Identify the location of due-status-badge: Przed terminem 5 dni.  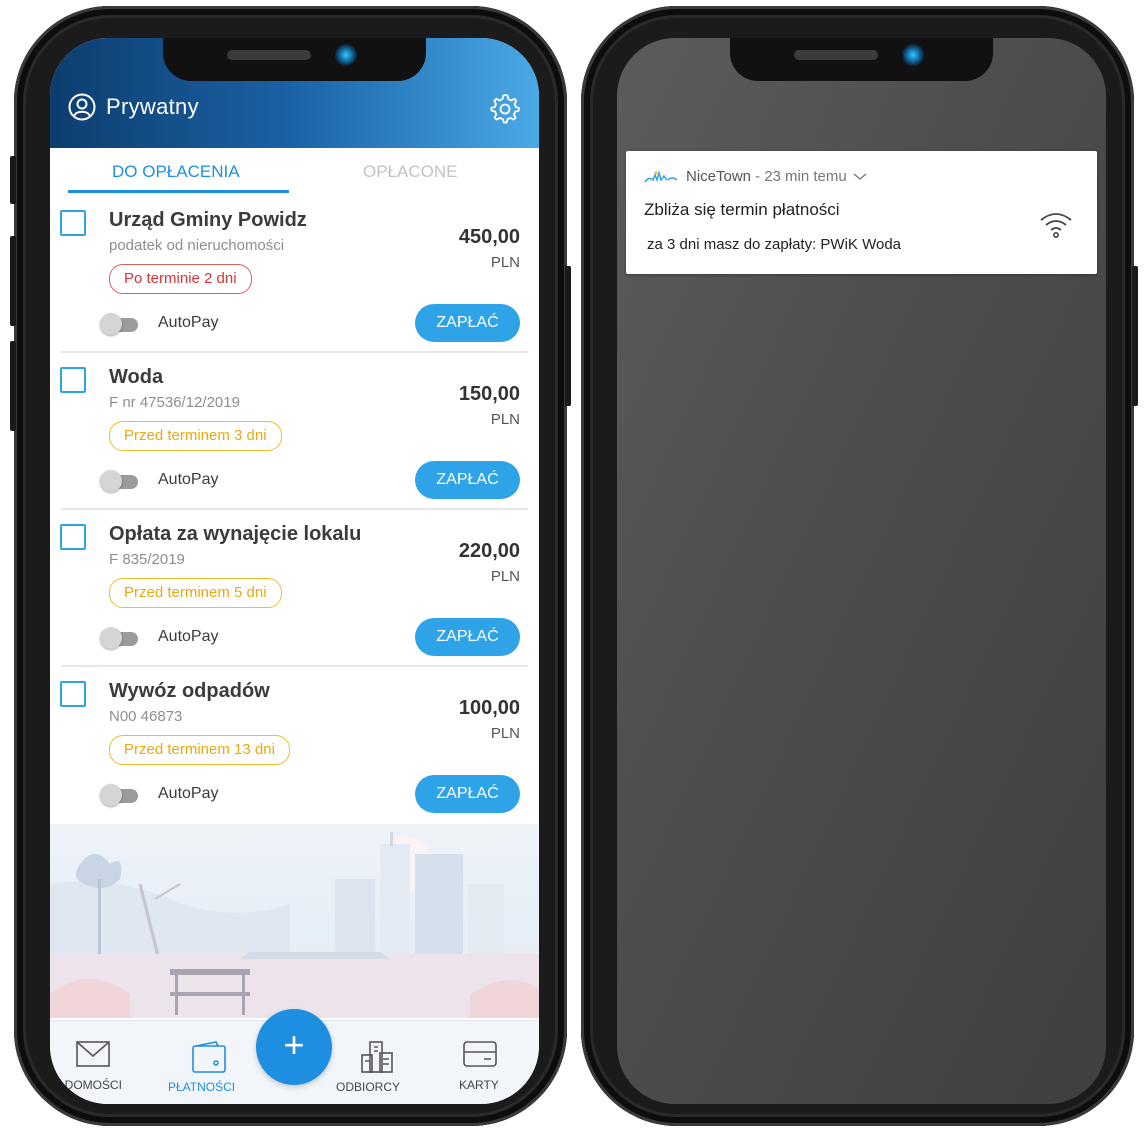
(195, 593).